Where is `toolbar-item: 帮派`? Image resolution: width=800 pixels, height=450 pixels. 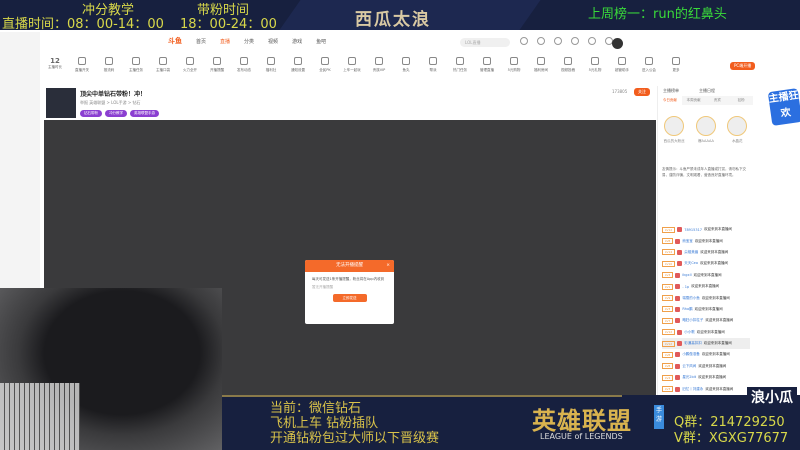 toolbar-item: 帮派 is located at coordinates (433, 65).